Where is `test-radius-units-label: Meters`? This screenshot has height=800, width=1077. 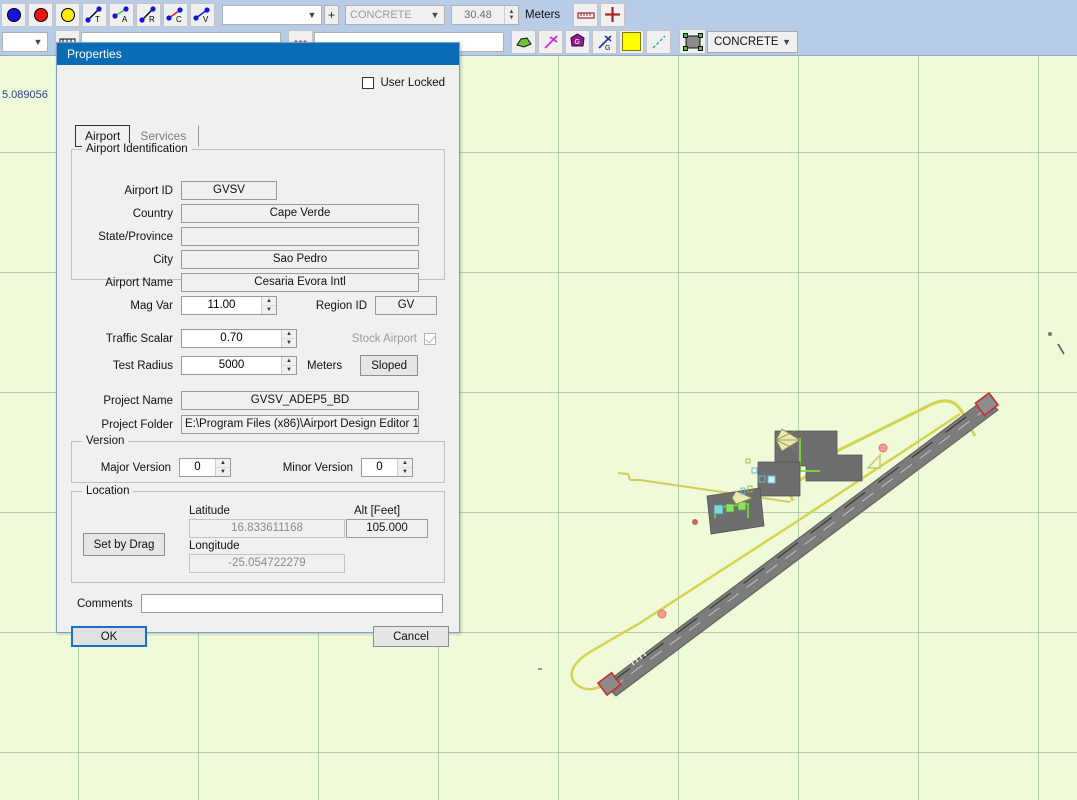 test-radius-units-label: Meters is located at coordinates (325, 365).